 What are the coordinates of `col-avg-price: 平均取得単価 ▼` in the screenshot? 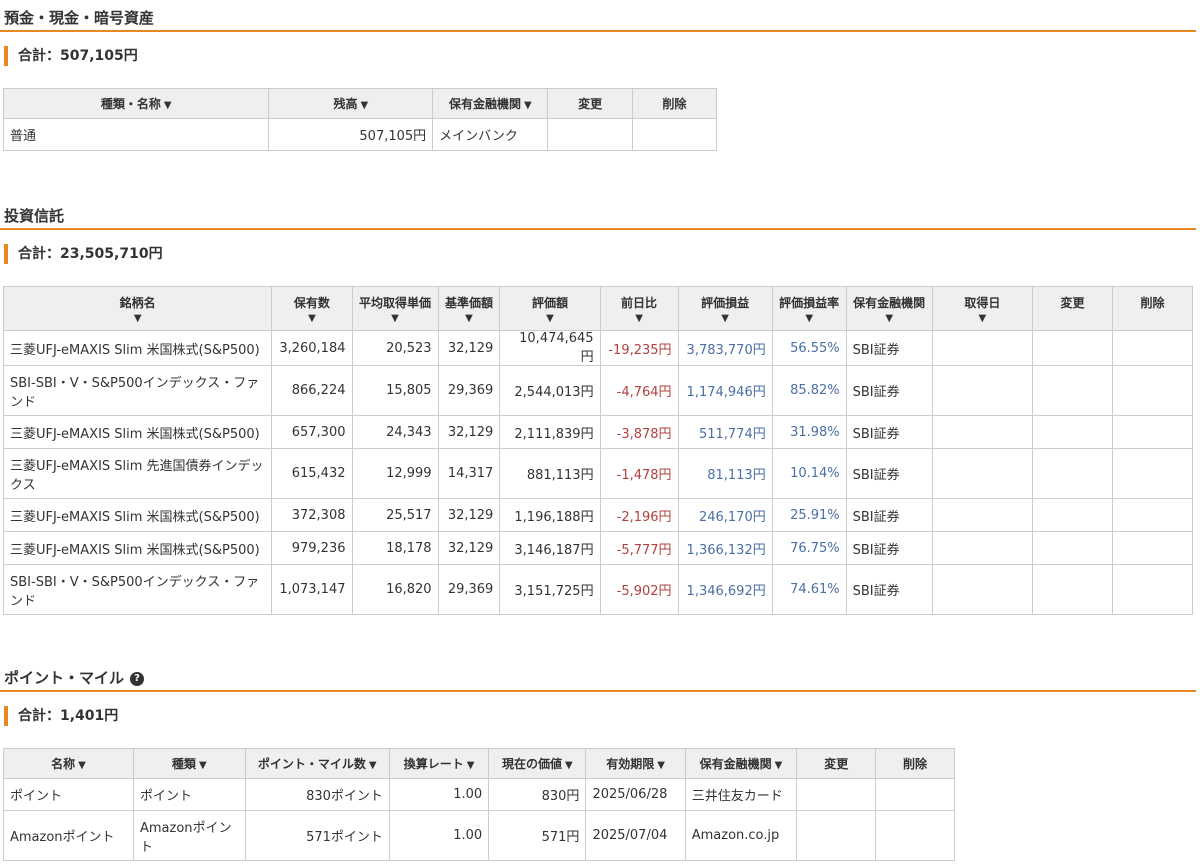 It's located at (395, 308).